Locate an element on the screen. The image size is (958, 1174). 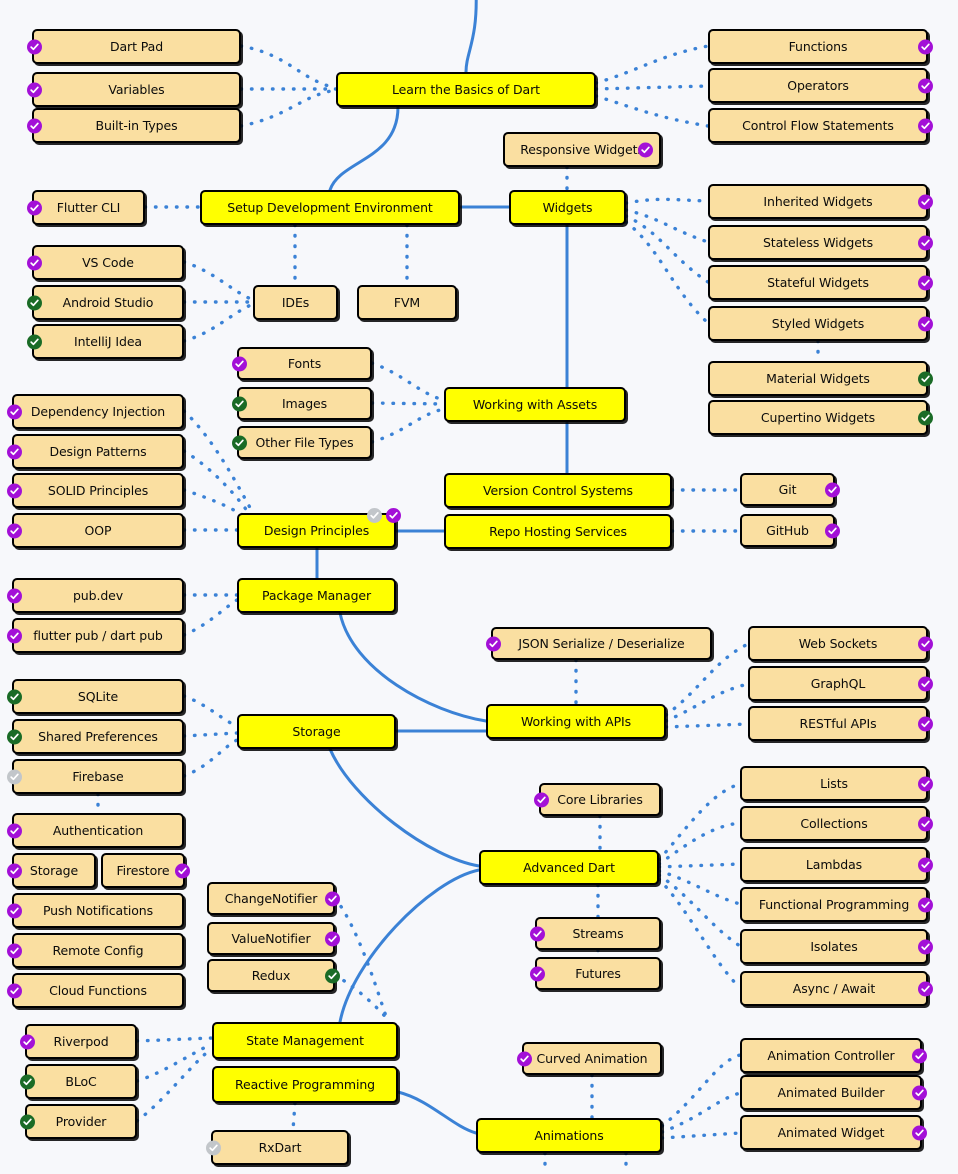
node-collections: Collections is located at coordinates (836, 823).